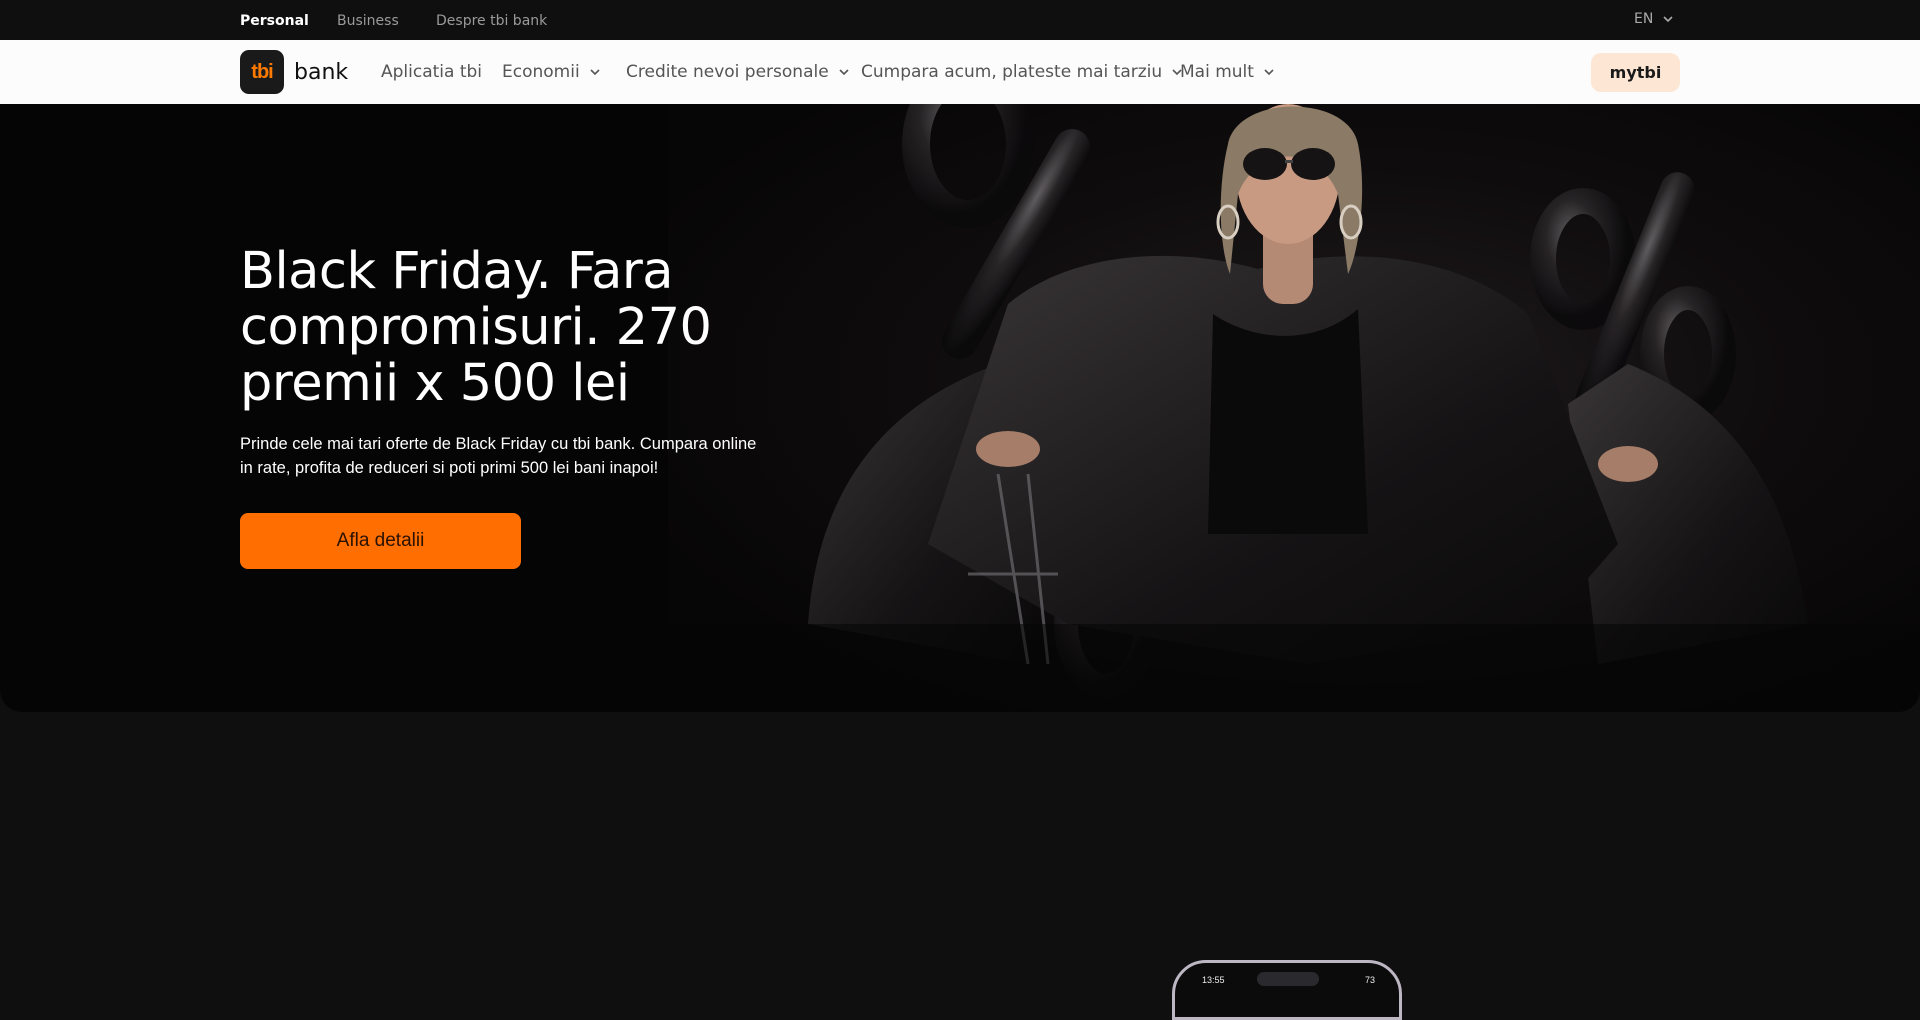  Describe the element at coordinates (274, 21) in the screenshot. I see `segment-personal: Personal` at that location.